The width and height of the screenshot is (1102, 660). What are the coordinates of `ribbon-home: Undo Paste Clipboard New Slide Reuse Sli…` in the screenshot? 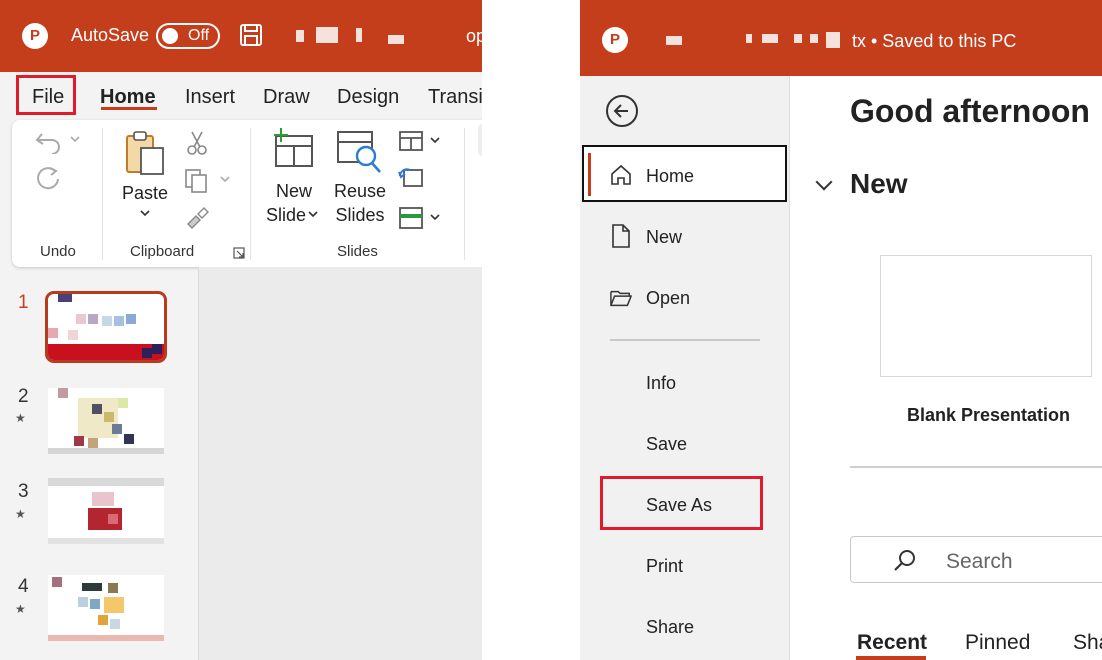 It's located at (247, 193).